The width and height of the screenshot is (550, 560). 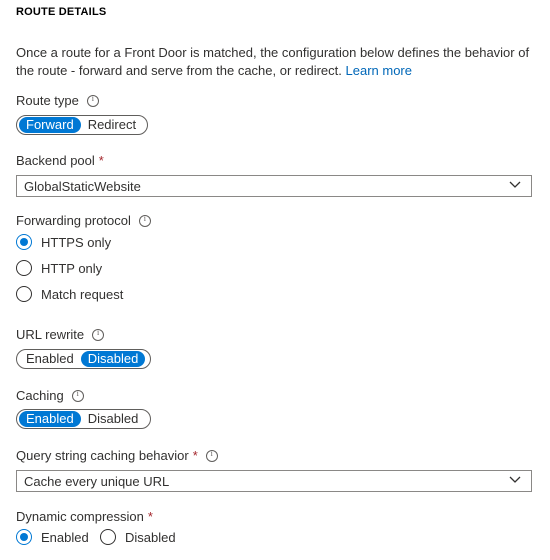 What do you see at coordinates (40, 395) in the screenshot?
I see `caching-label-text: Caching` at bounding box center [40, 395].